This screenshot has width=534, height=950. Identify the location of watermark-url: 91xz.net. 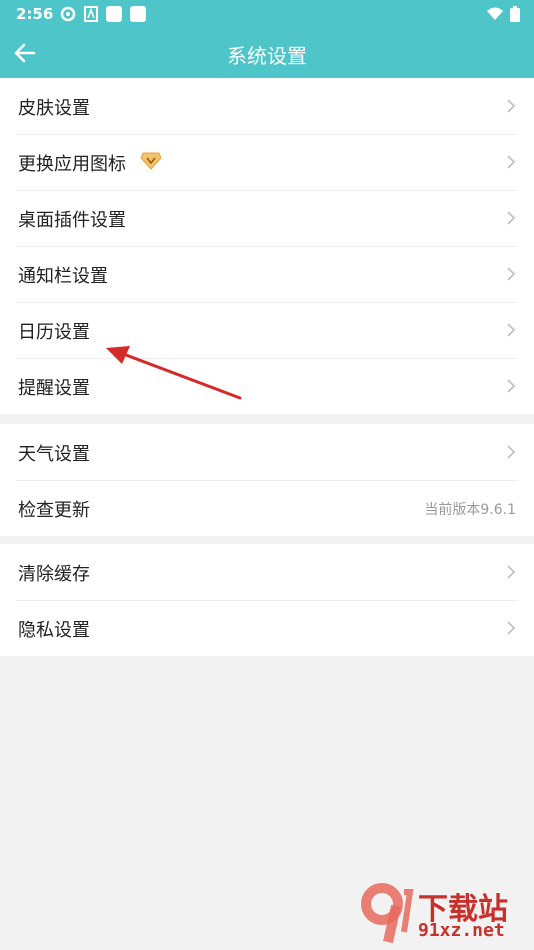
(461, 930).